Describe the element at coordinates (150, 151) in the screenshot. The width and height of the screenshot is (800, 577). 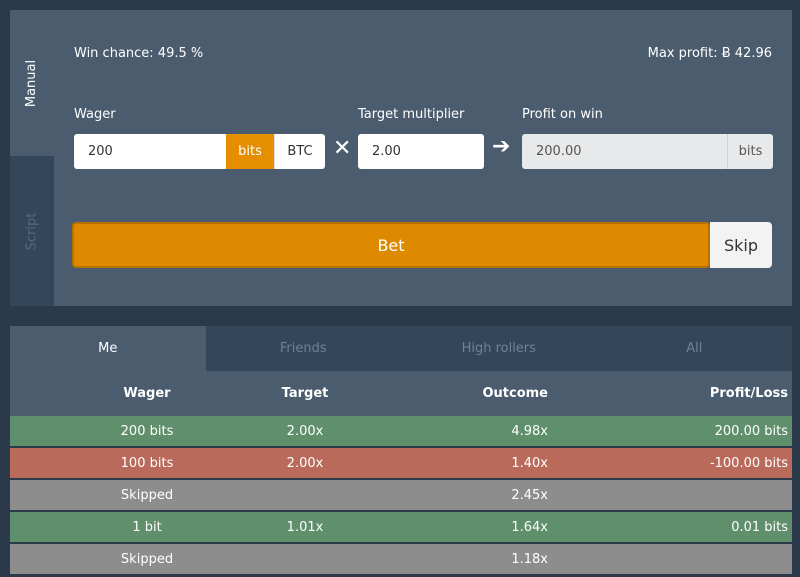
I see `wager-input: 200` at that location.